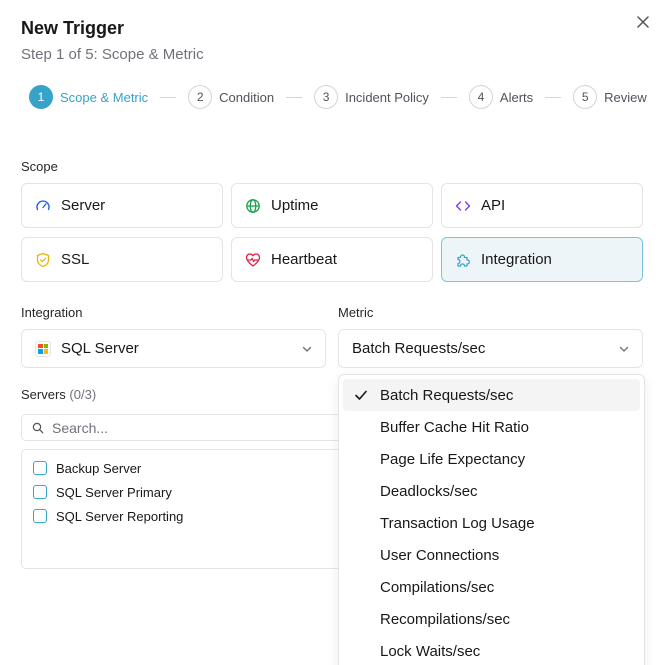  I want to click on step-condition: 2 Condition, so click(231, 97).